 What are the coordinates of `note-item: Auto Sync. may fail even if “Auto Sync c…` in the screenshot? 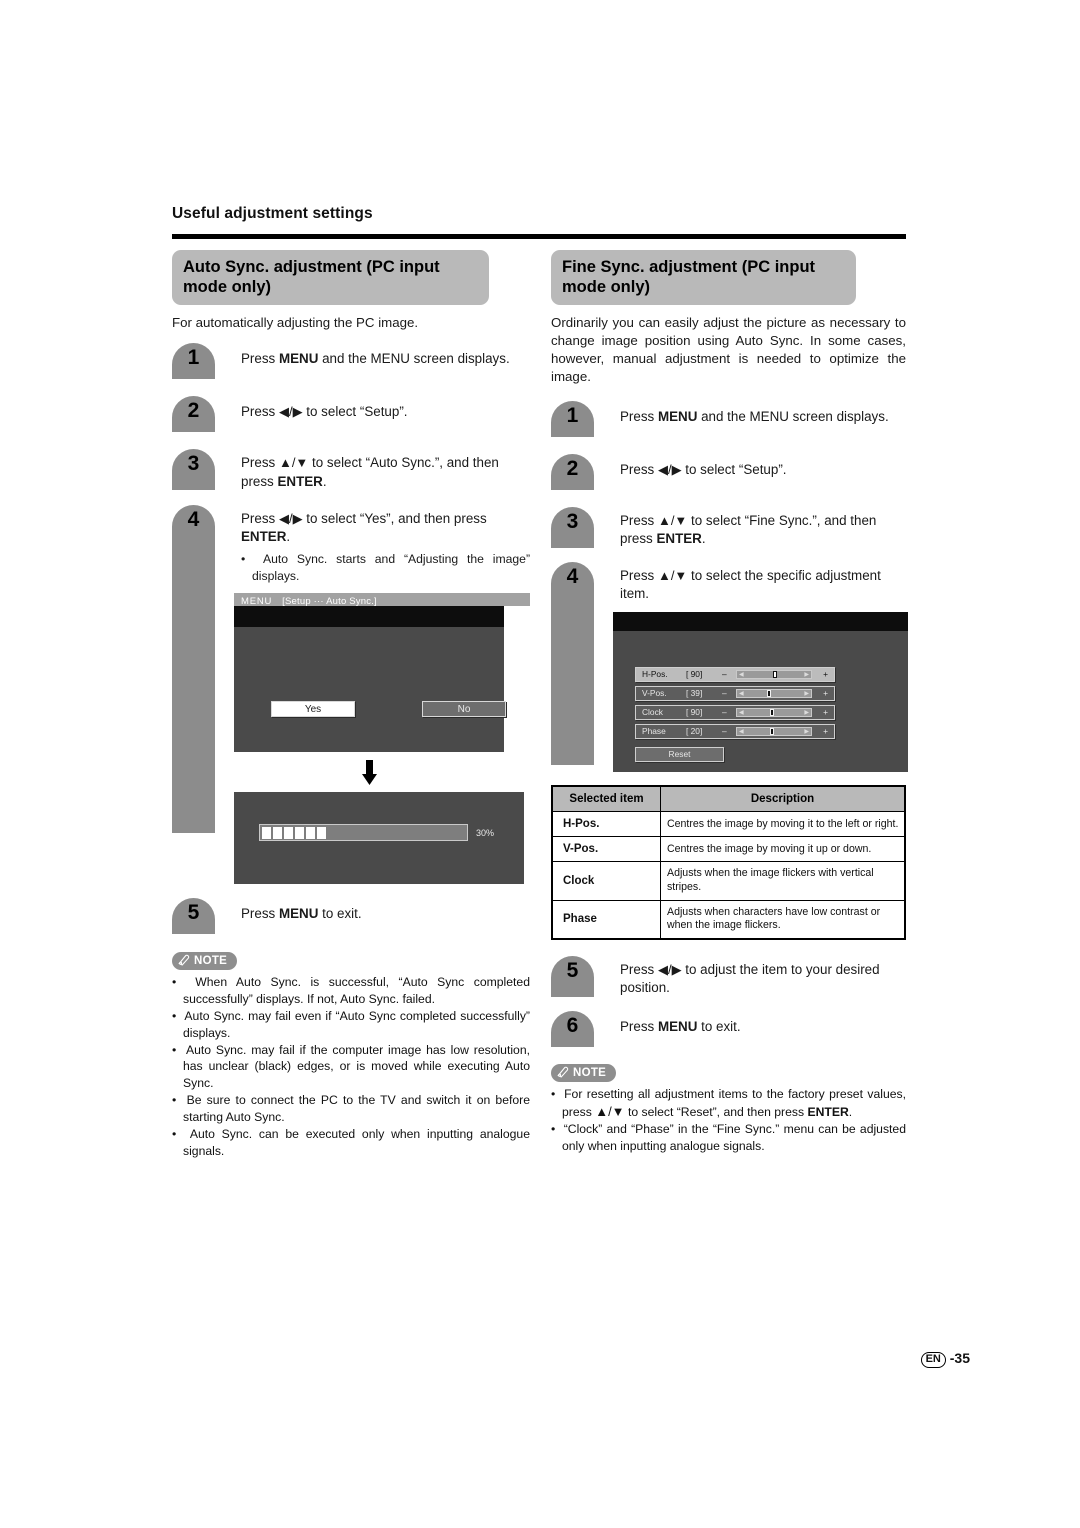 It's located at (351, 1024).